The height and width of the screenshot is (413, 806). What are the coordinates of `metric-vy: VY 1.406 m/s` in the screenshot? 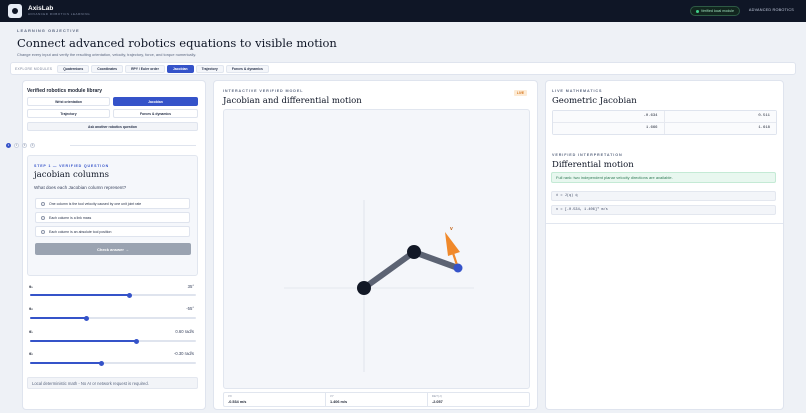 It's located at (377, 399).